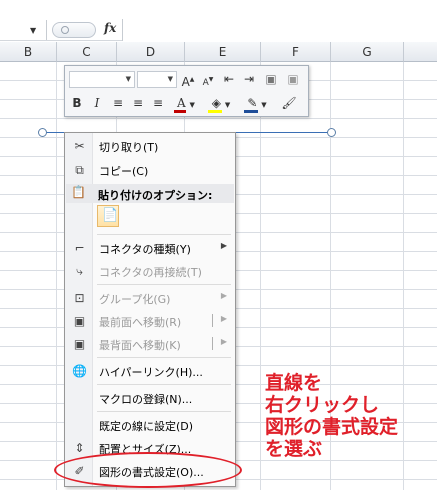  Describe the element at coordinates (322, 405) in the screenshot. I see `annotation-line: 右クリックし` at that location.